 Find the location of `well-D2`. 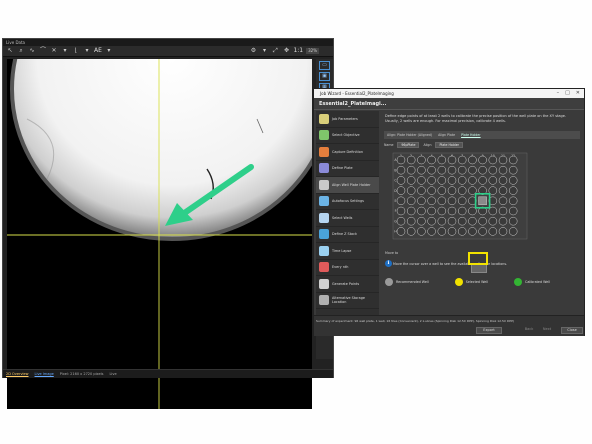

well-D2 is located at coordinates (411, 190).